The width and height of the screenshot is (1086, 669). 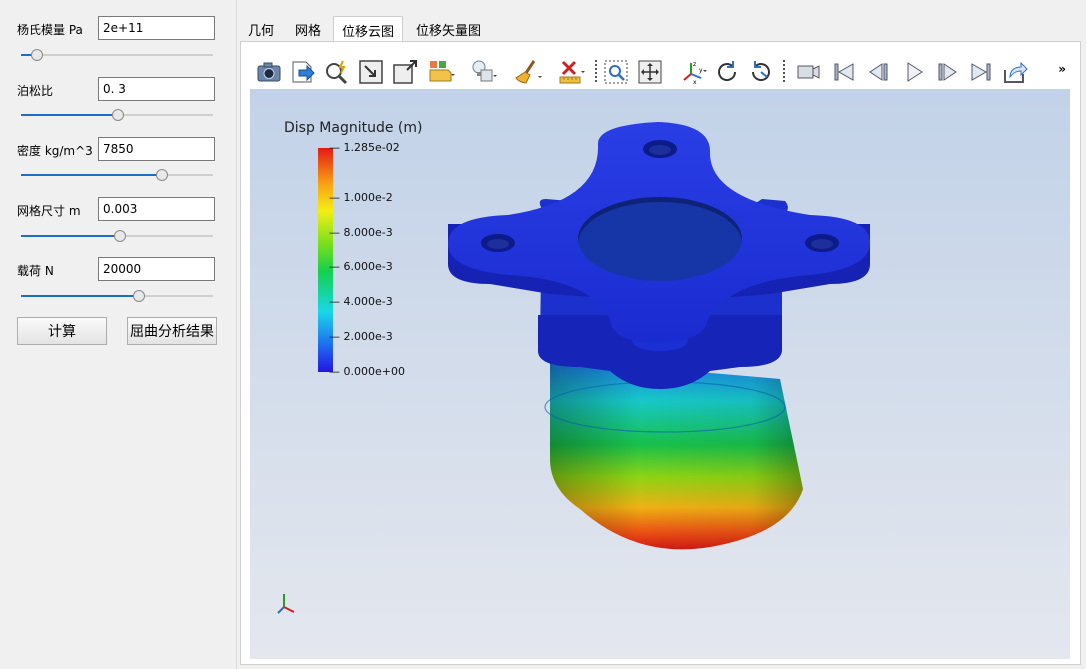 What do you see at coordinates (286, 604) in the screenshot?
I see `orientation-axes-icon` at bounding box center [286, 604].